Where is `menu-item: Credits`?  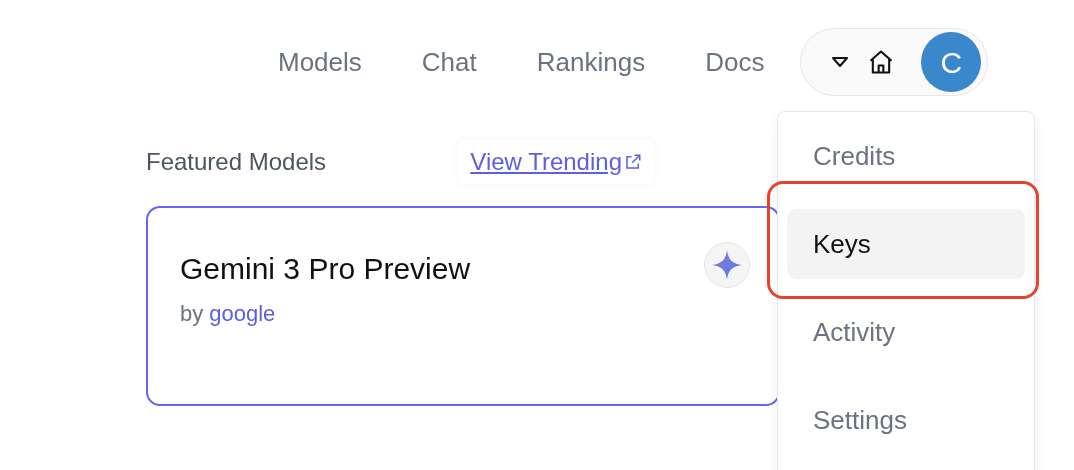 menu-item: Credits is located at coordinates (906, 156).